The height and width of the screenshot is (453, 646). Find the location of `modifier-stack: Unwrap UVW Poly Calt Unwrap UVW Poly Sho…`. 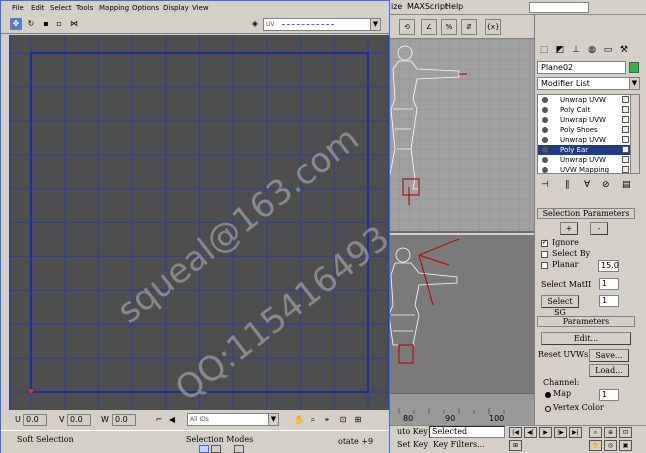

modifier-stack: Unwrap UVW Poly Calt Unwrap UVW Poly Sho… is located at coordinates (588, 134).